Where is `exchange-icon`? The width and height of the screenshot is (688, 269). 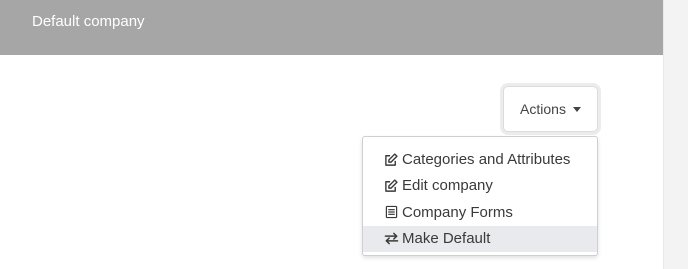 exchange-icon is located at coordinates (391, 238).